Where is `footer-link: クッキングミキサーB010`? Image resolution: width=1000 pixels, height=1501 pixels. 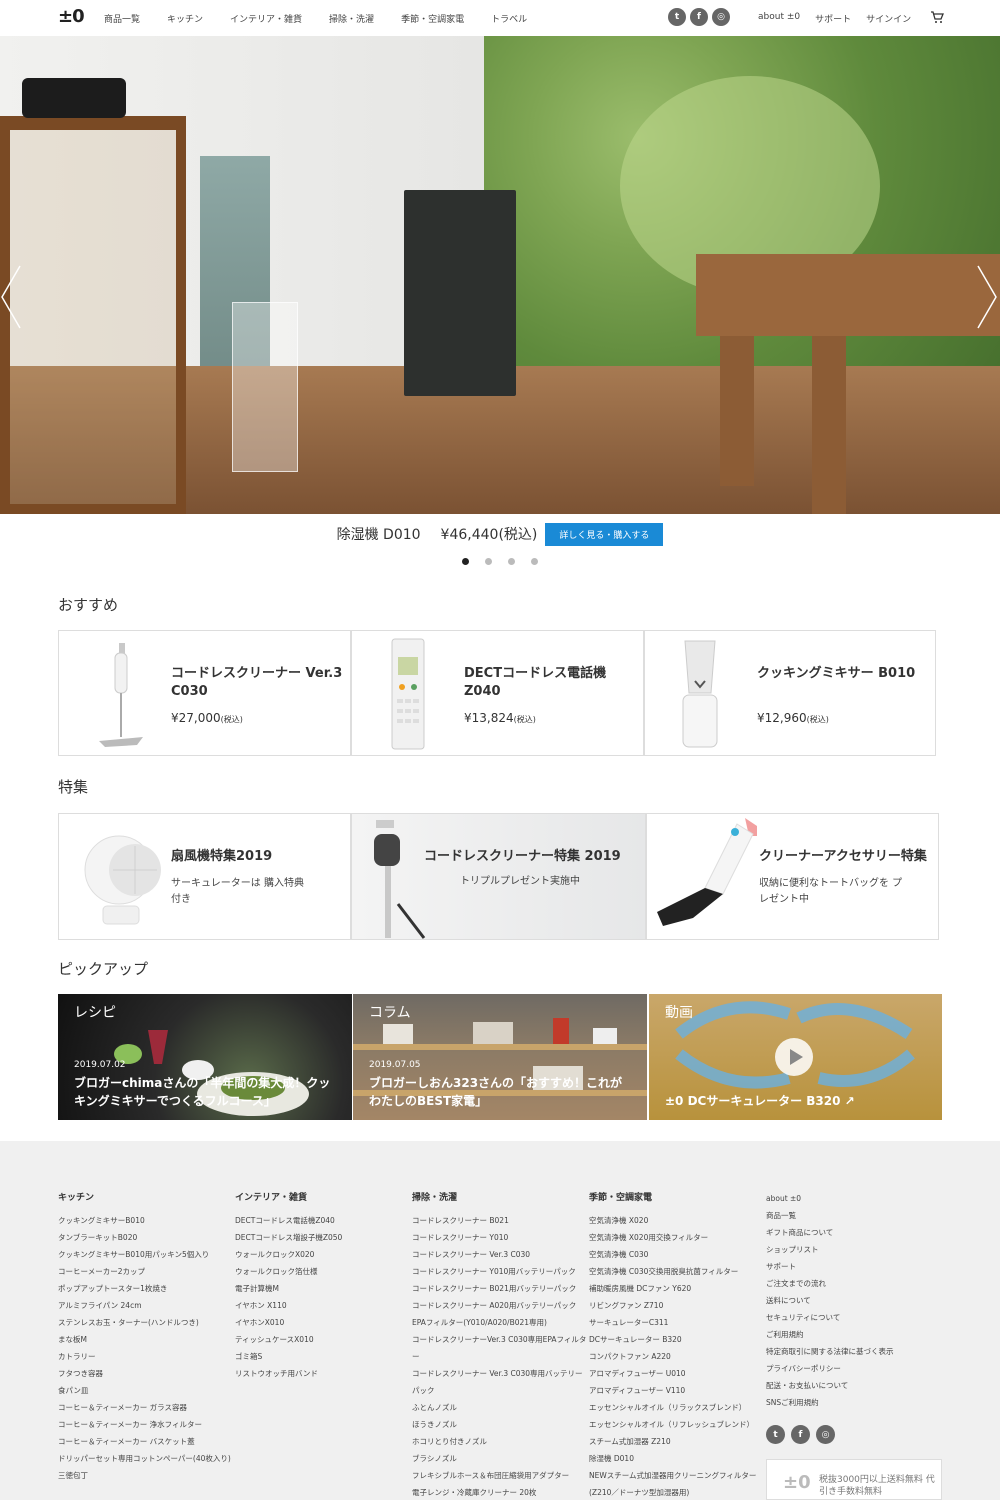 footer-link: クッキングミキサーB010 is located at coordinates (144, 1220).